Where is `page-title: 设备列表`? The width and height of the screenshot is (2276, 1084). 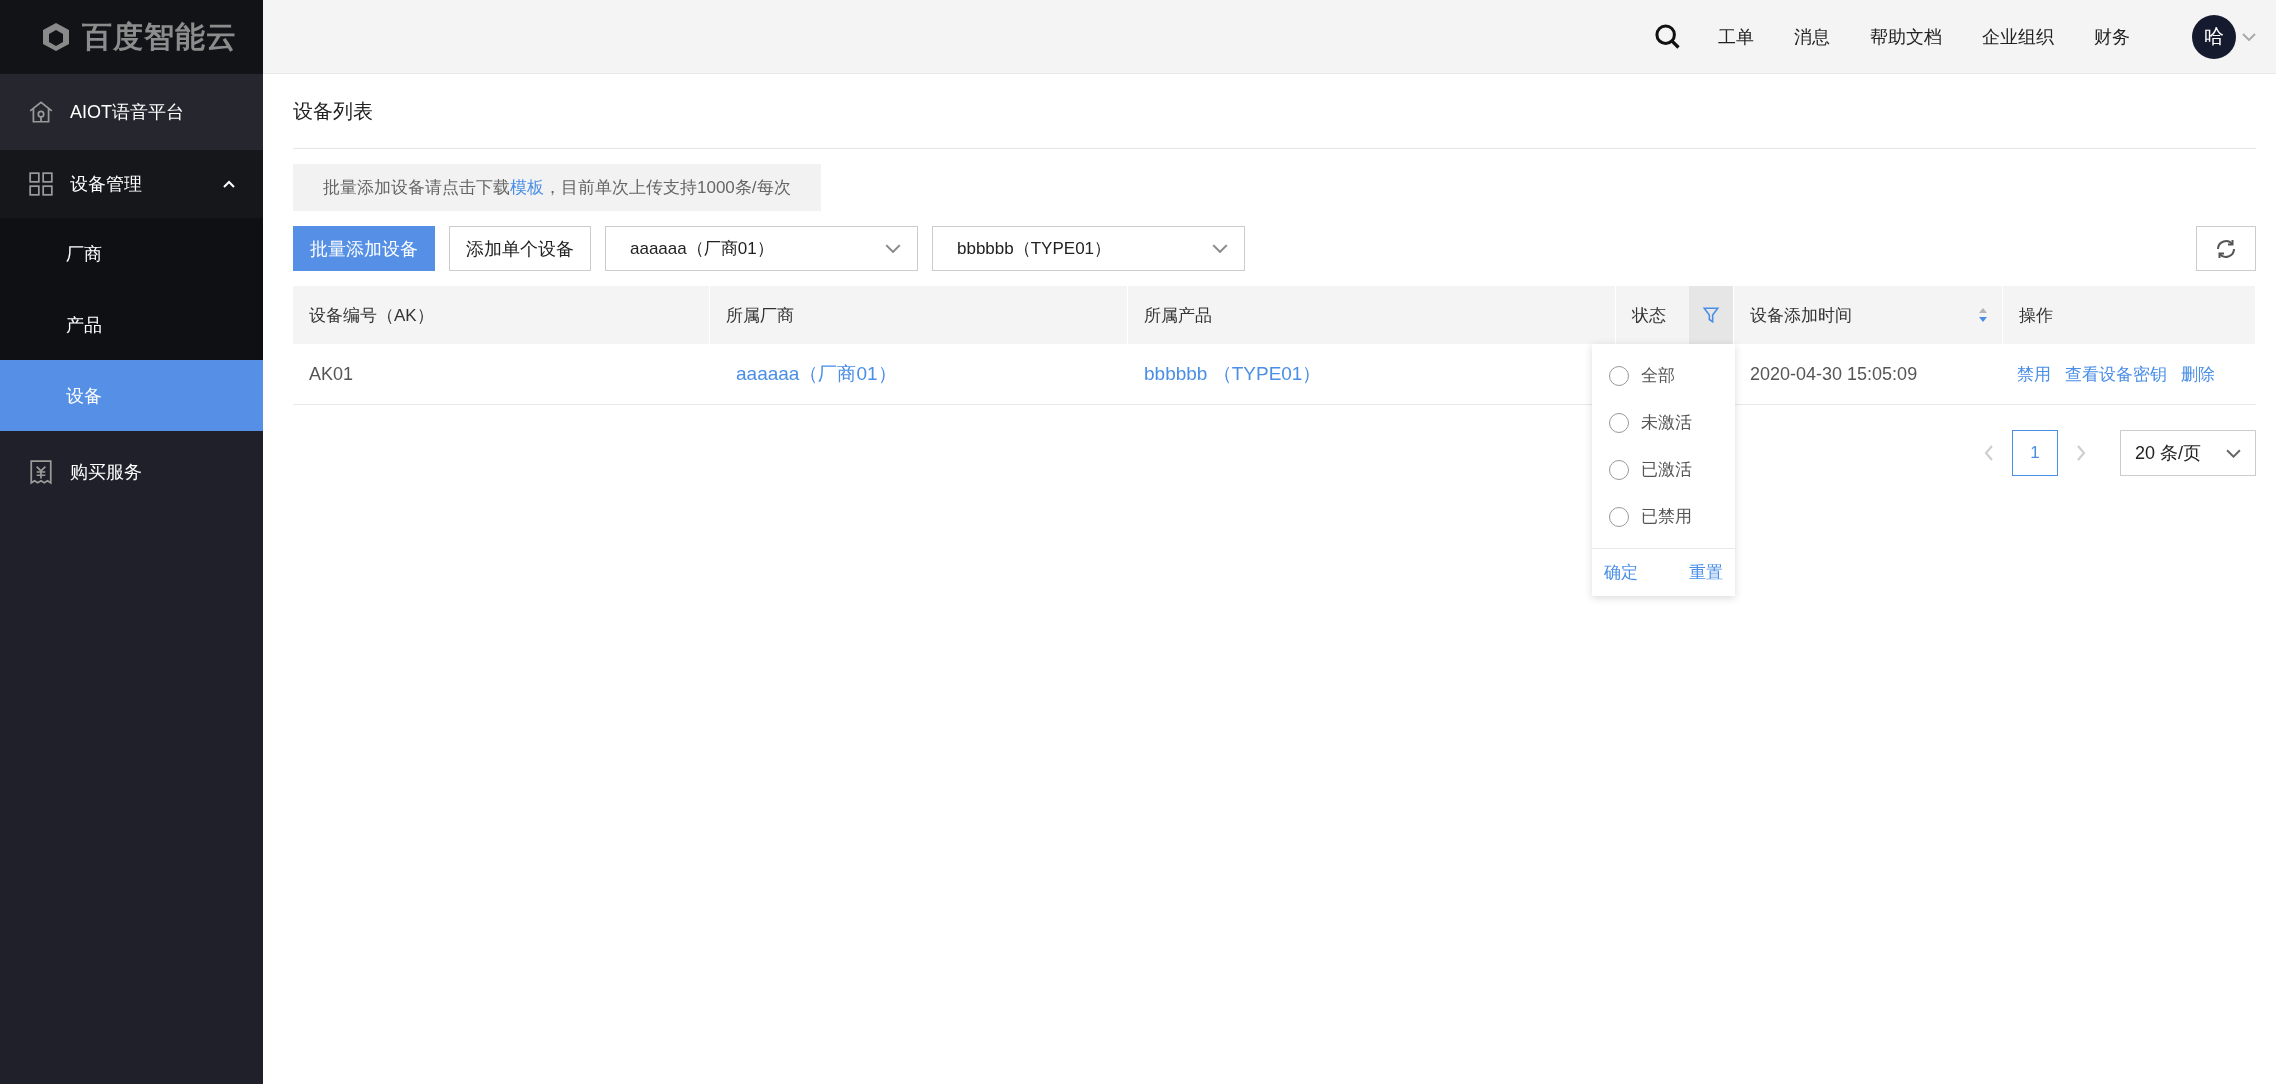
page-title: 设备列表 is located at coordinates (333, 111).